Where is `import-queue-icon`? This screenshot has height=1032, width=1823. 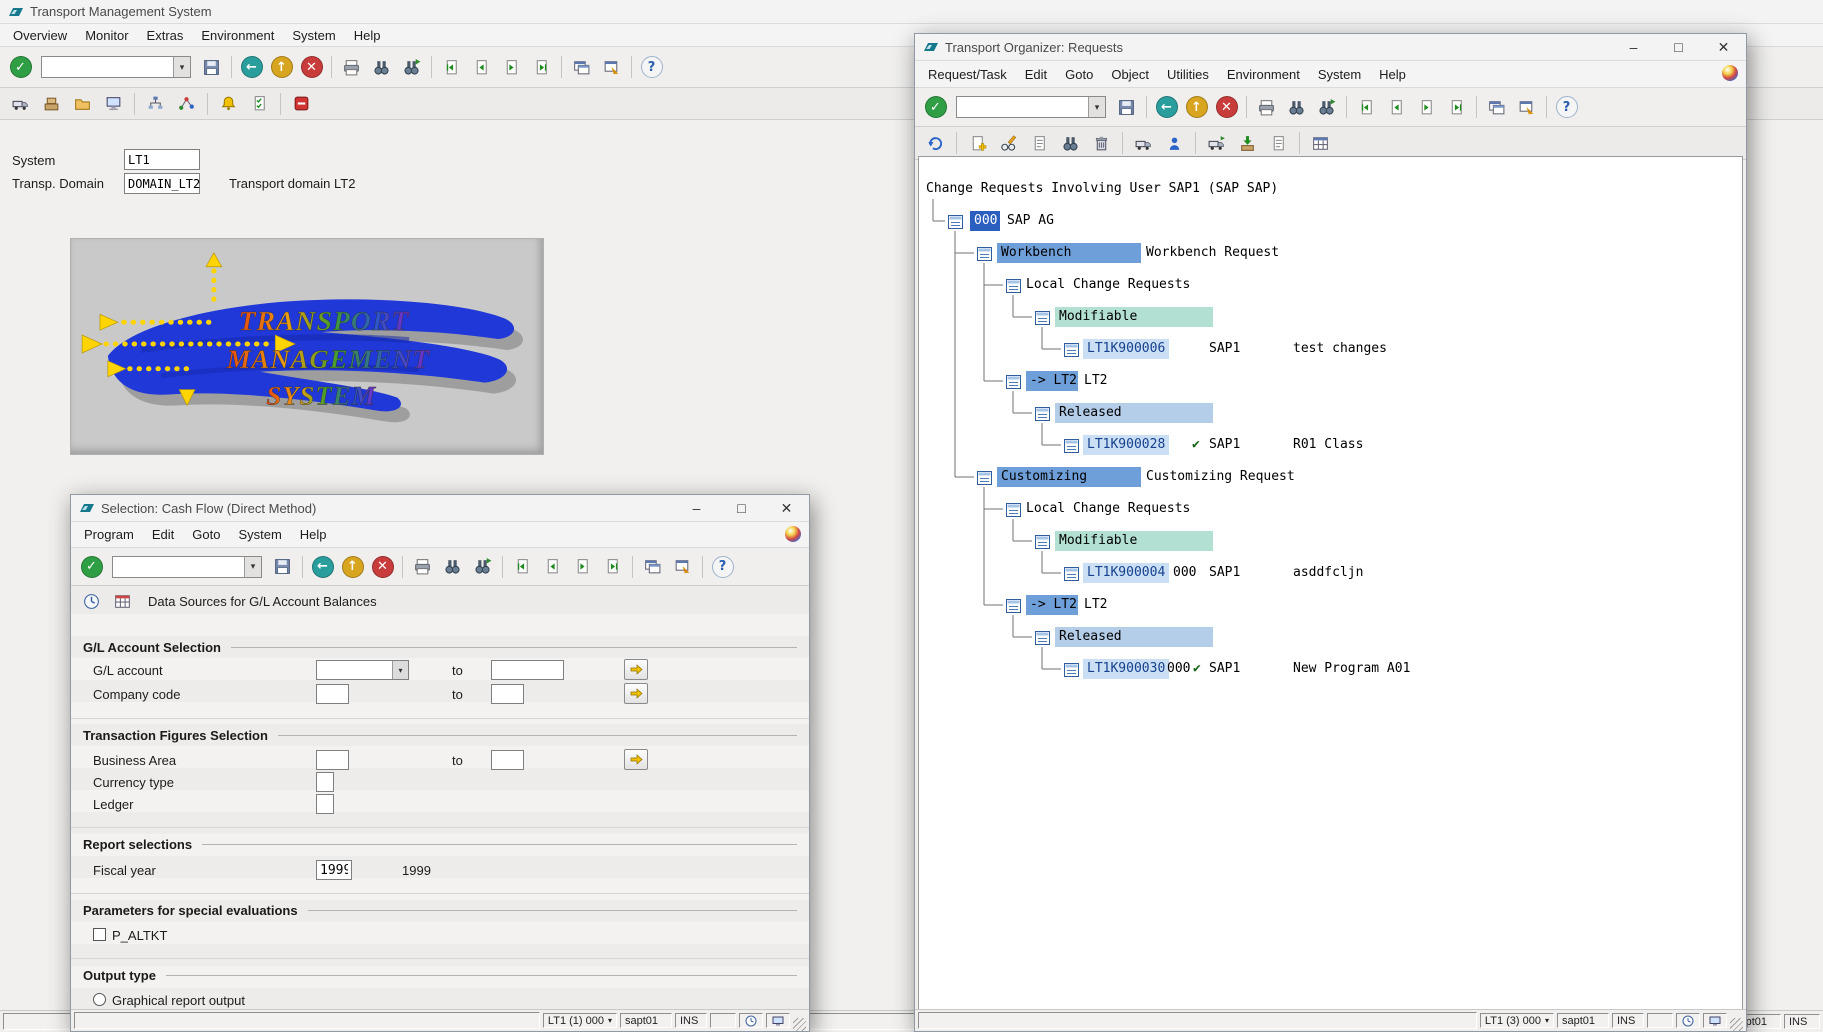 import-queue-icon is located at coordinates (51, 104).